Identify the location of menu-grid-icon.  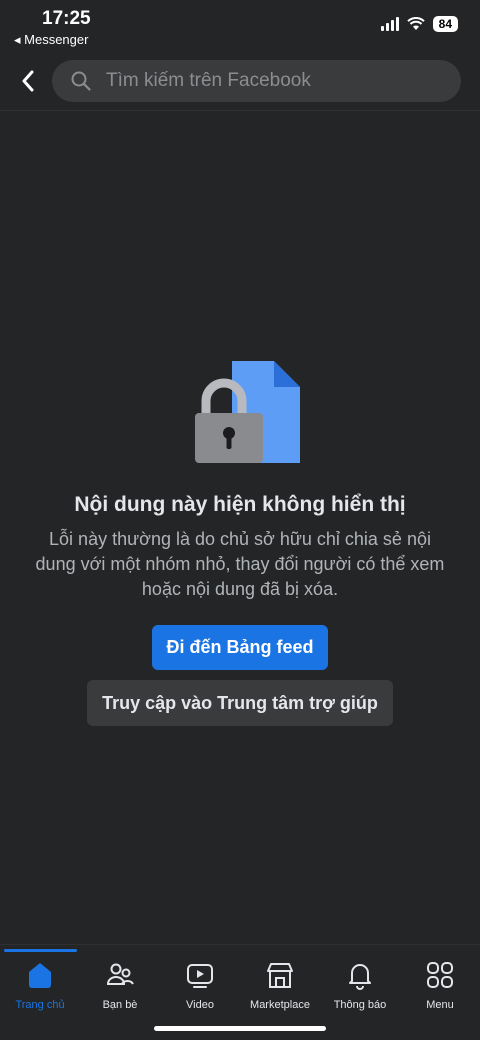
(440, 975).